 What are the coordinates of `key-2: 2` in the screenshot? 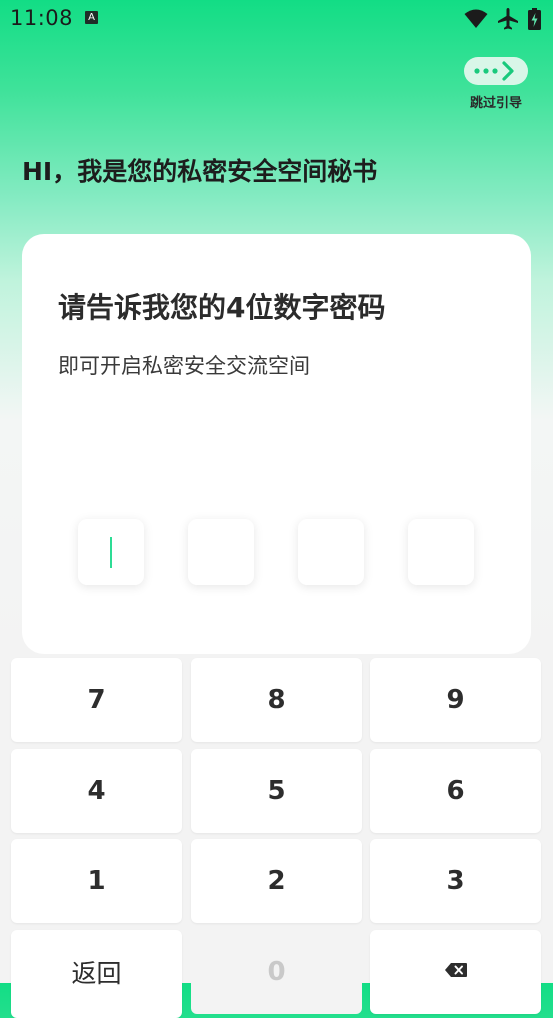 It's located at (276, 881).